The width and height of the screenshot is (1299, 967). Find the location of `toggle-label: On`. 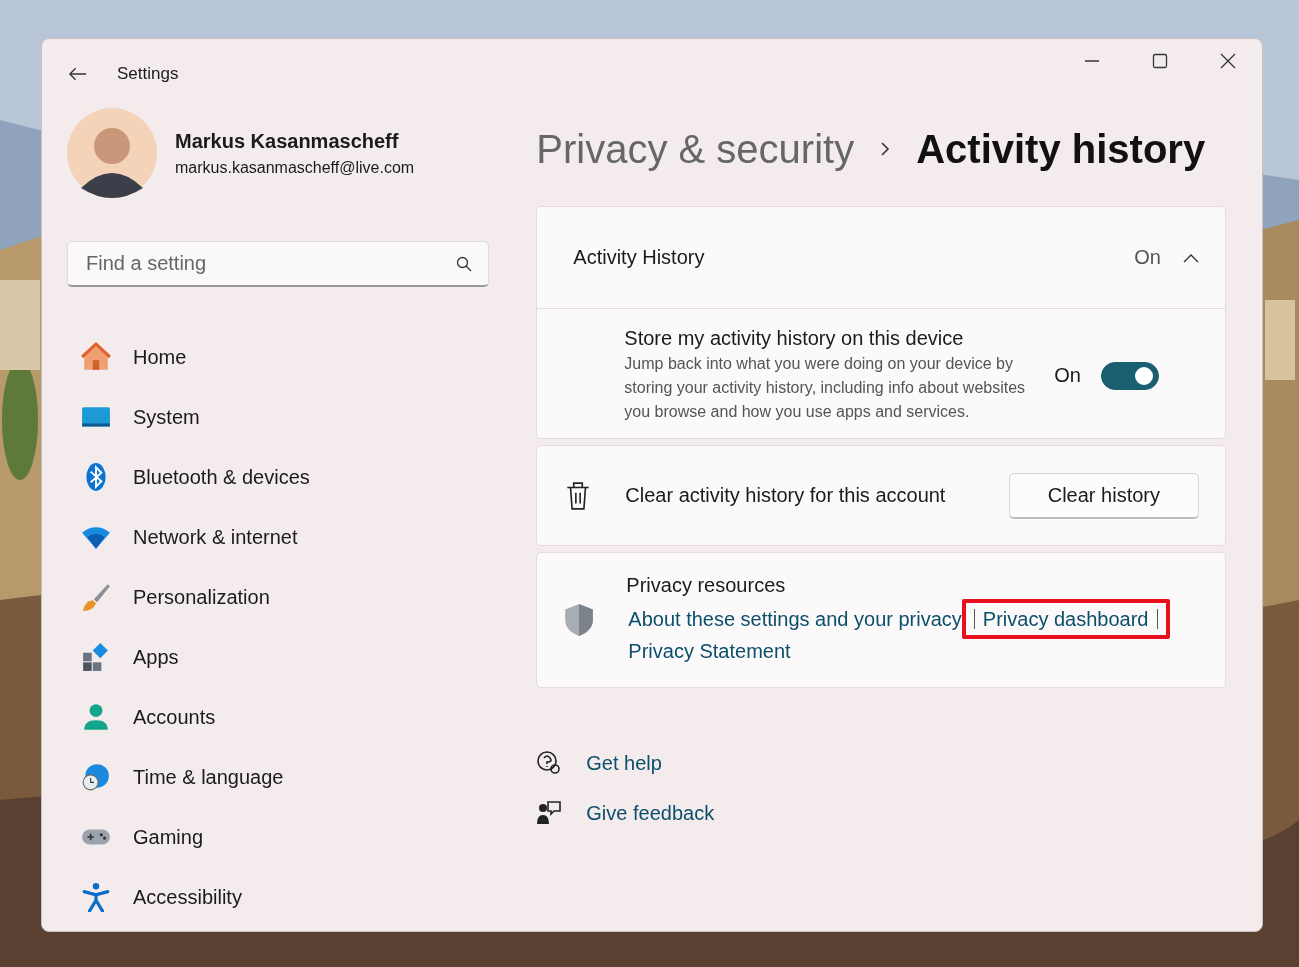

toggle-label: On is located at coordinates (1067, 375).